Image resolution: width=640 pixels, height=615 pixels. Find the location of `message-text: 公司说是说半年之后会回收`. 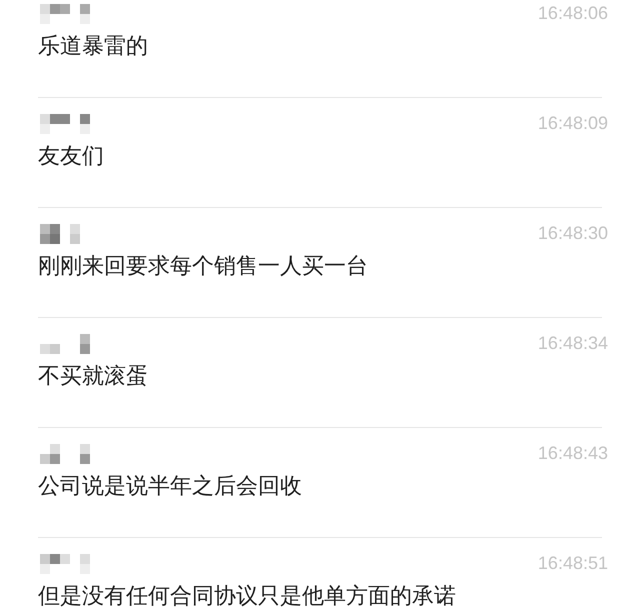

message-text: 公司说是说半年之后会回收 is located at coordinates (170, 487).